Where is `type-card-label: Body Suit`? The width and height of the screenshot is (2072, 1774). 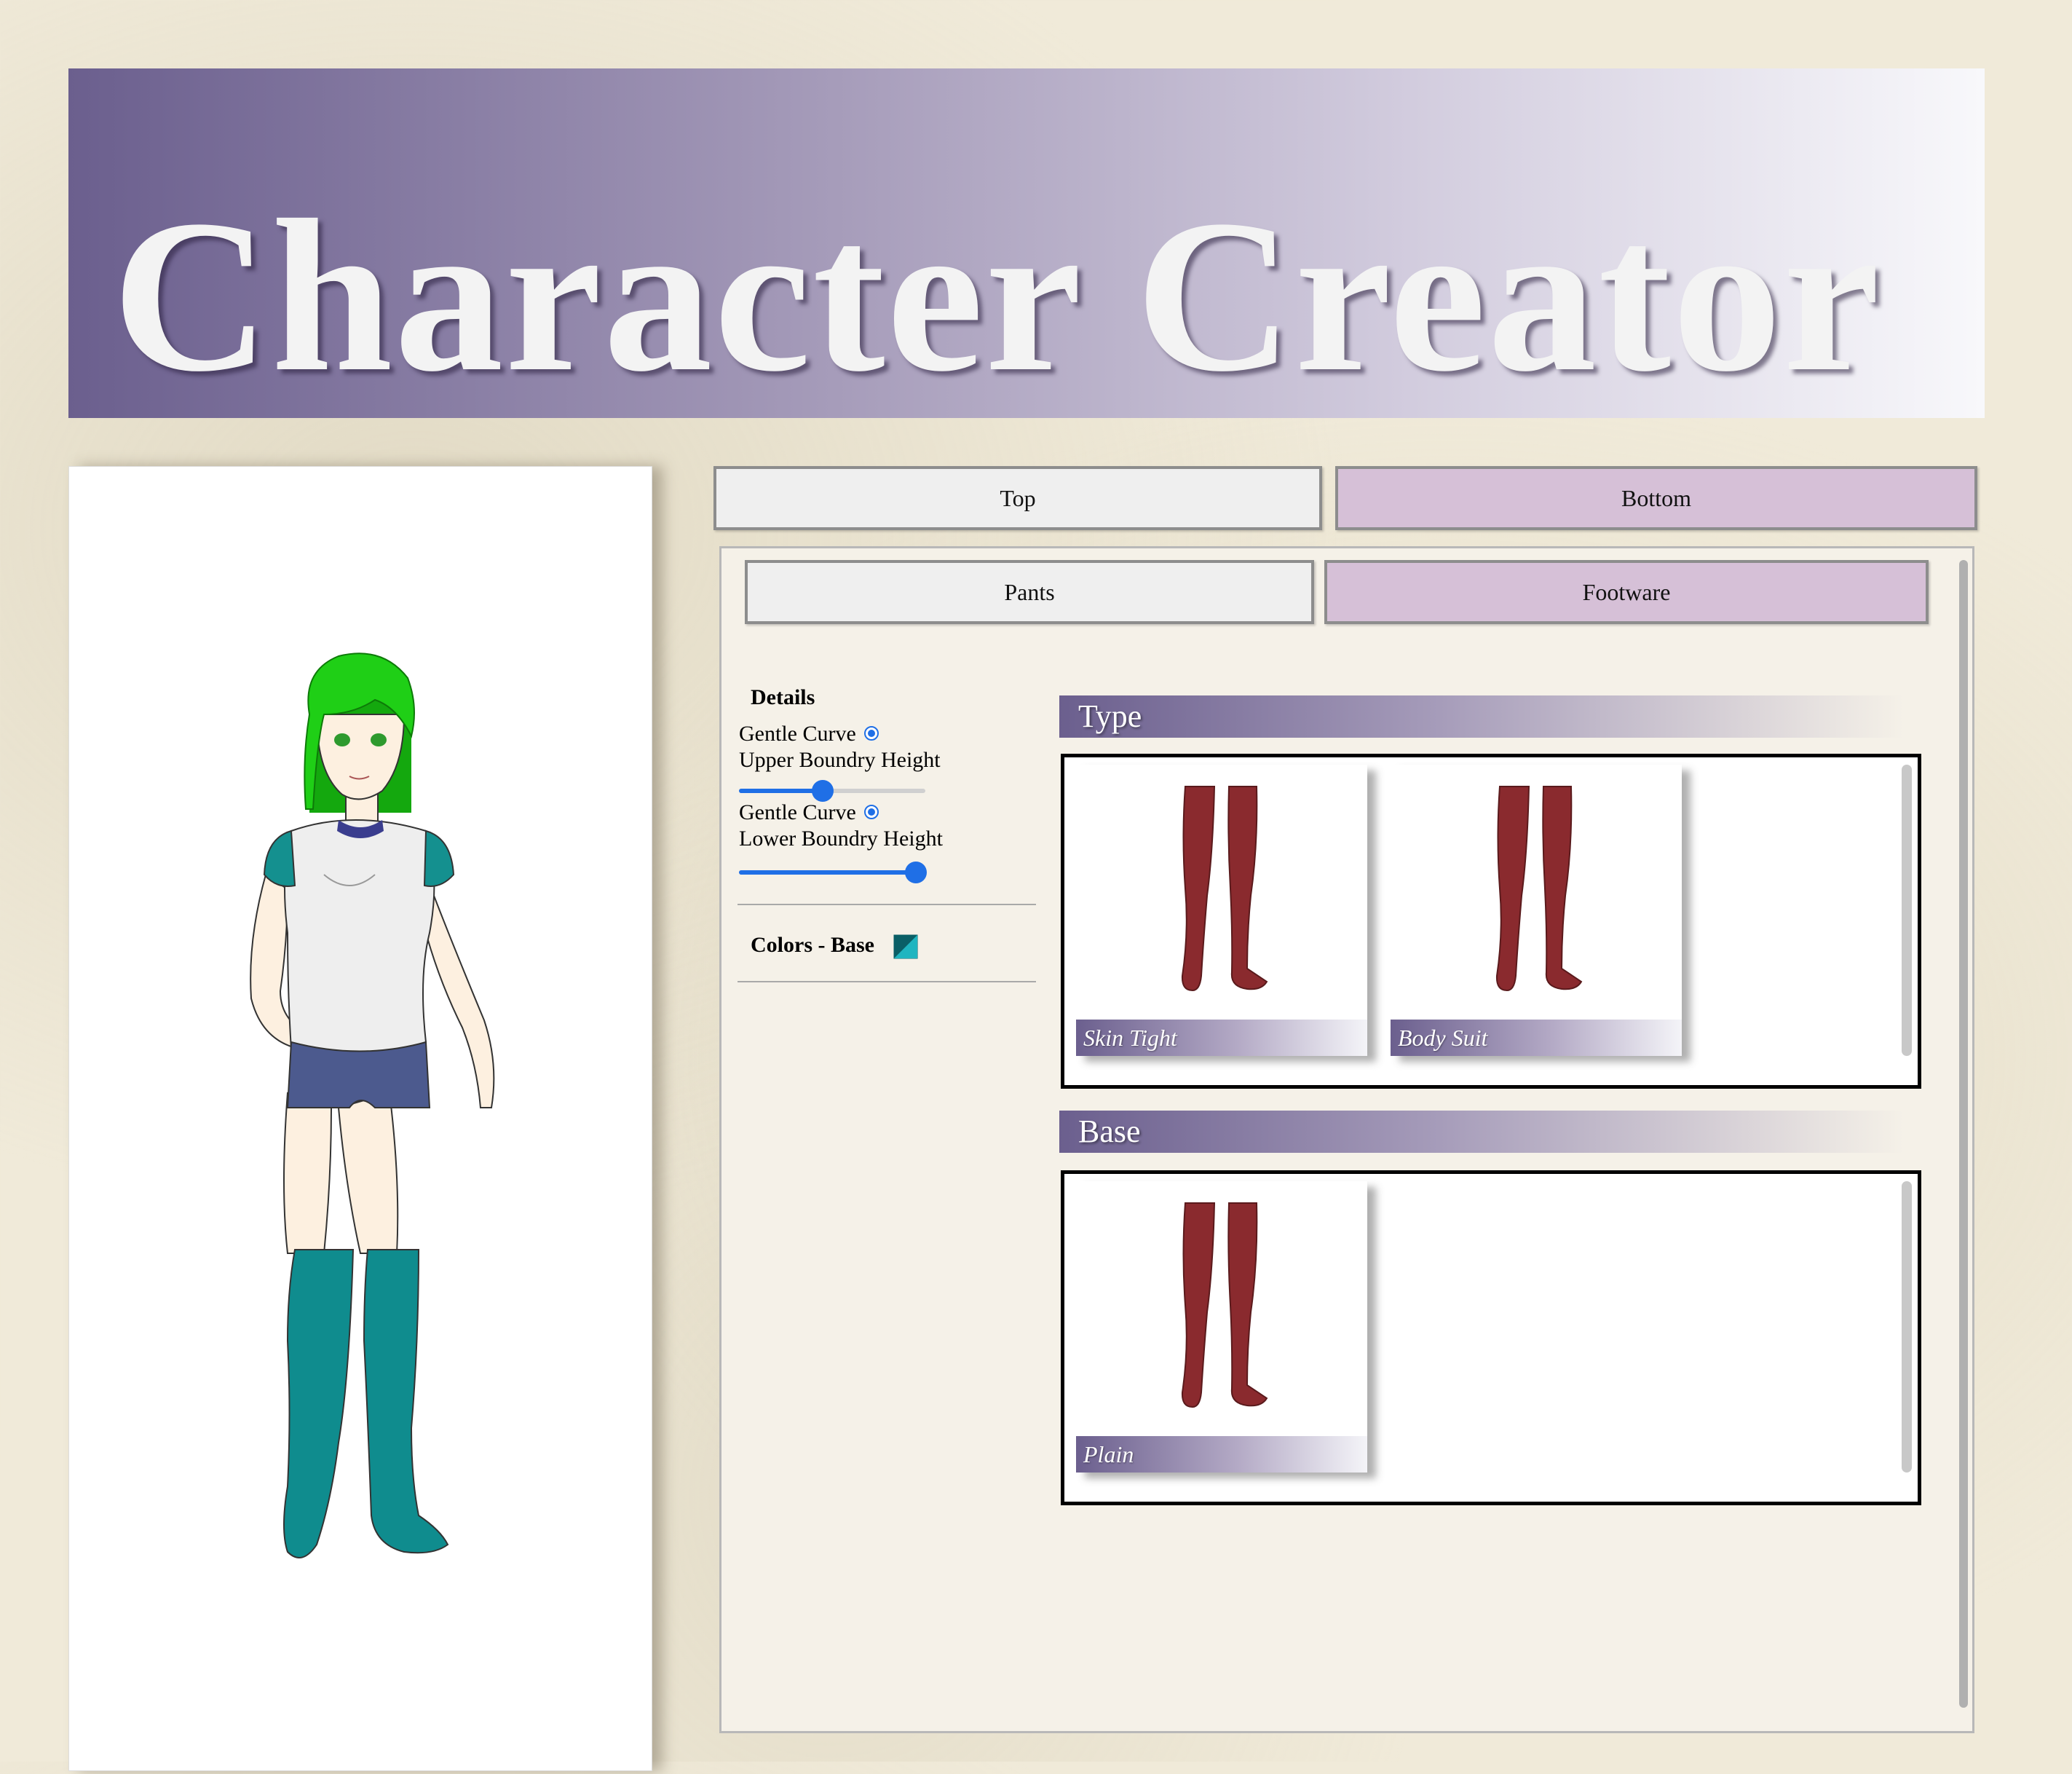
type-card-label: Body Suit is located at coordinates (1536, 1038).